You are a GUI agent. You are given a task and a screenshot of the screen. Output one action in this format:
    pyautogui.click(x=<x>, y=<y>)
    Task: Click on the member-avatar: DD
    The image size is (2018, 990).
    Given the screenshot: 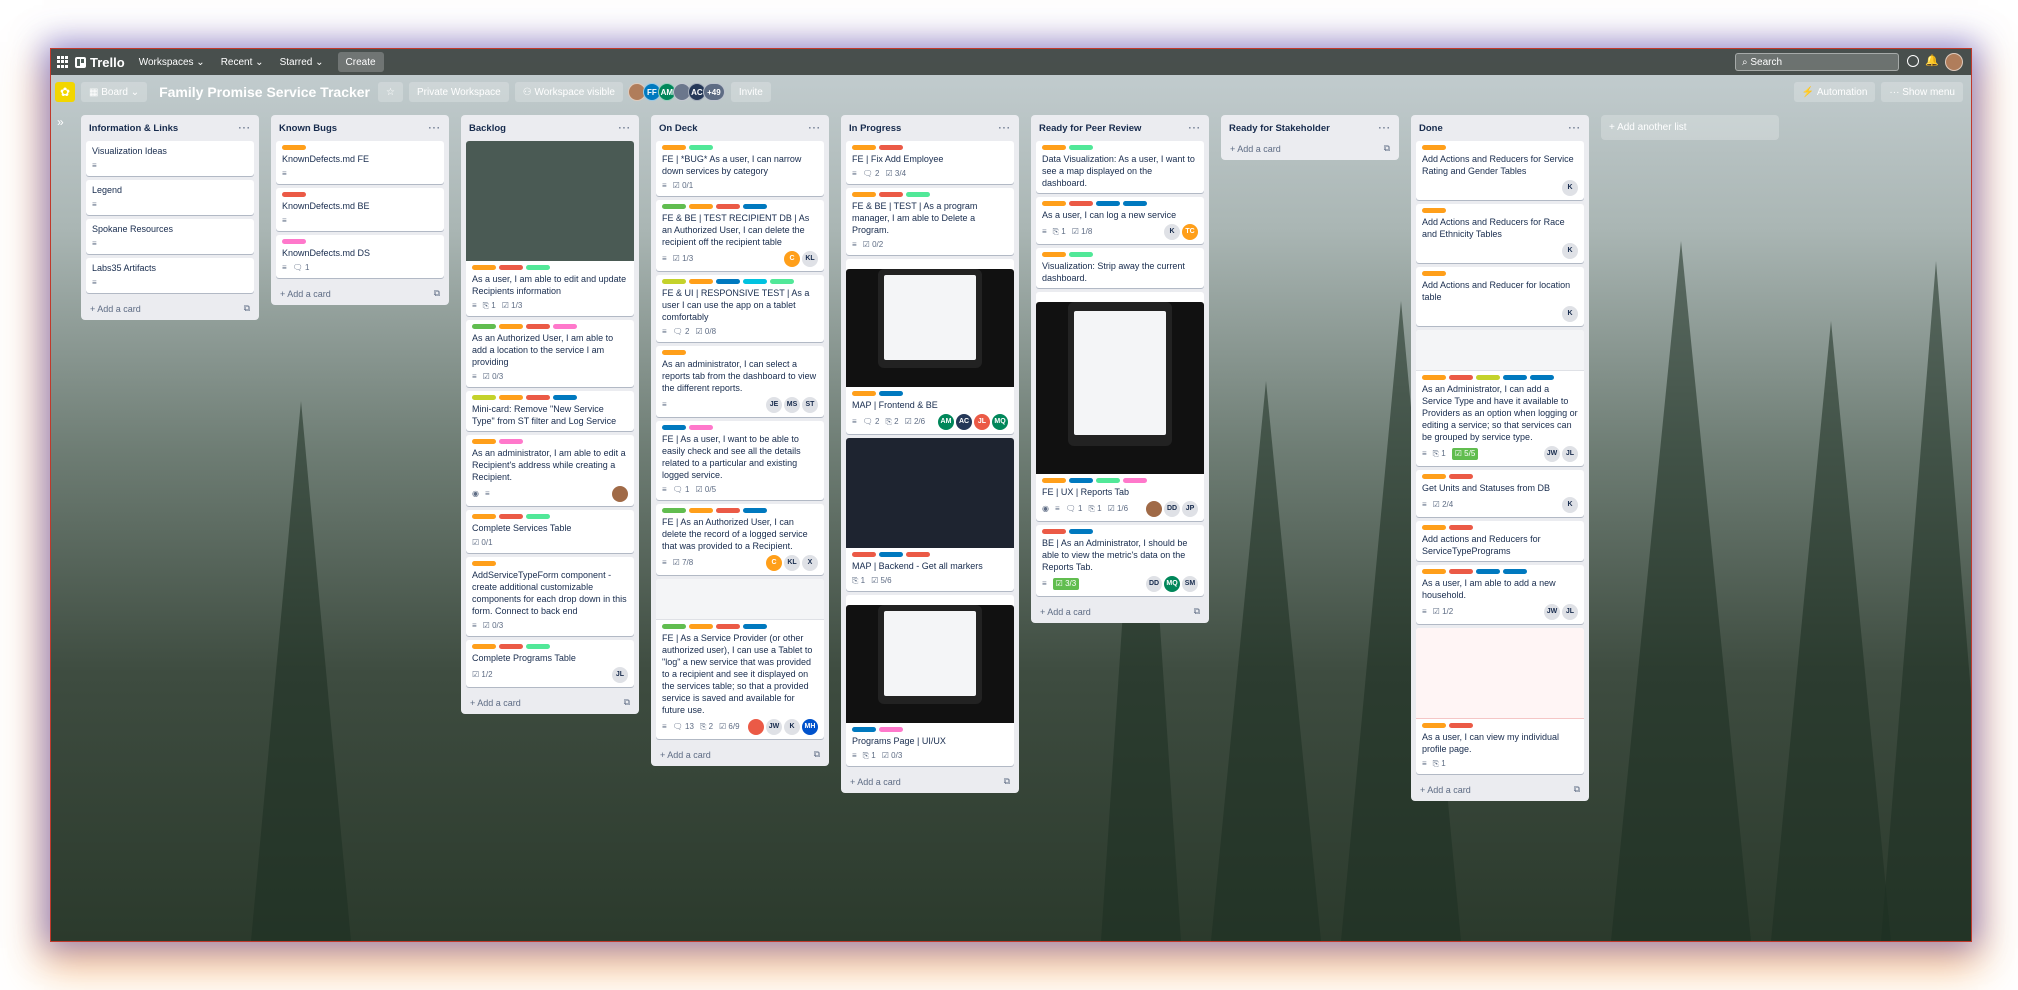 What is the action you would take?
    pyautogui.click(x=1172, y=509)
    